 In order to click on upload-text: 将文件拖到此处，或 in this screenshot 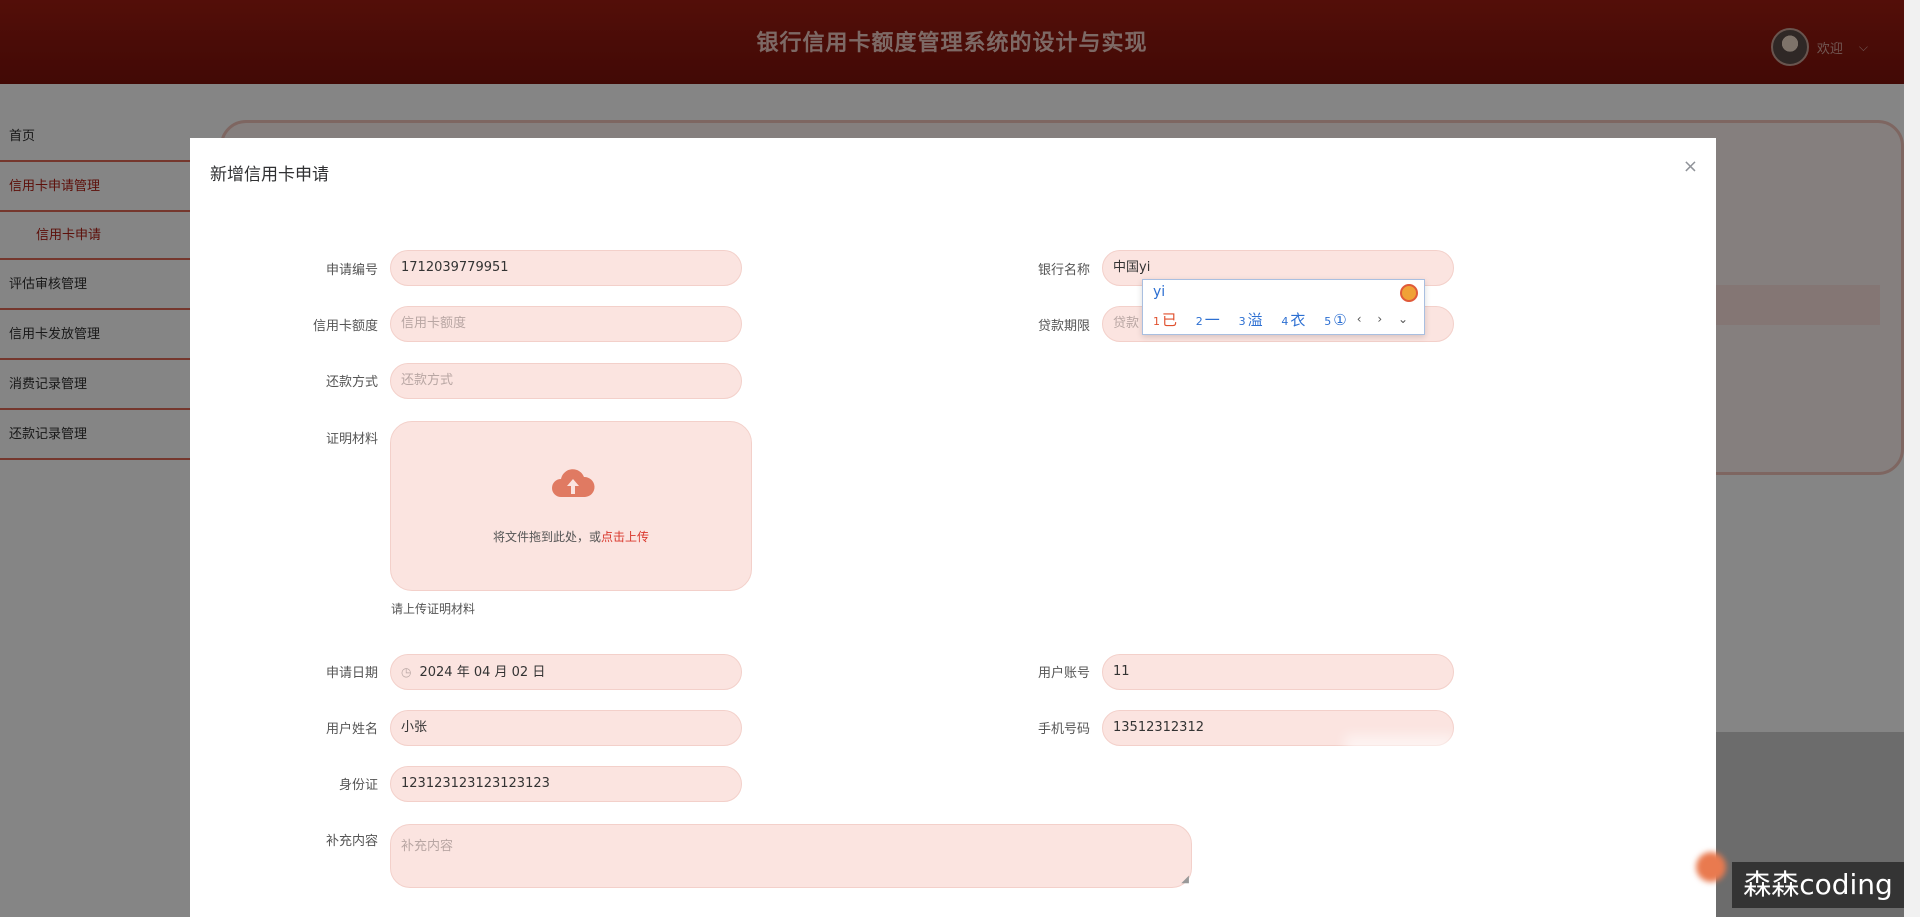, I will do `click(546, 537)`.